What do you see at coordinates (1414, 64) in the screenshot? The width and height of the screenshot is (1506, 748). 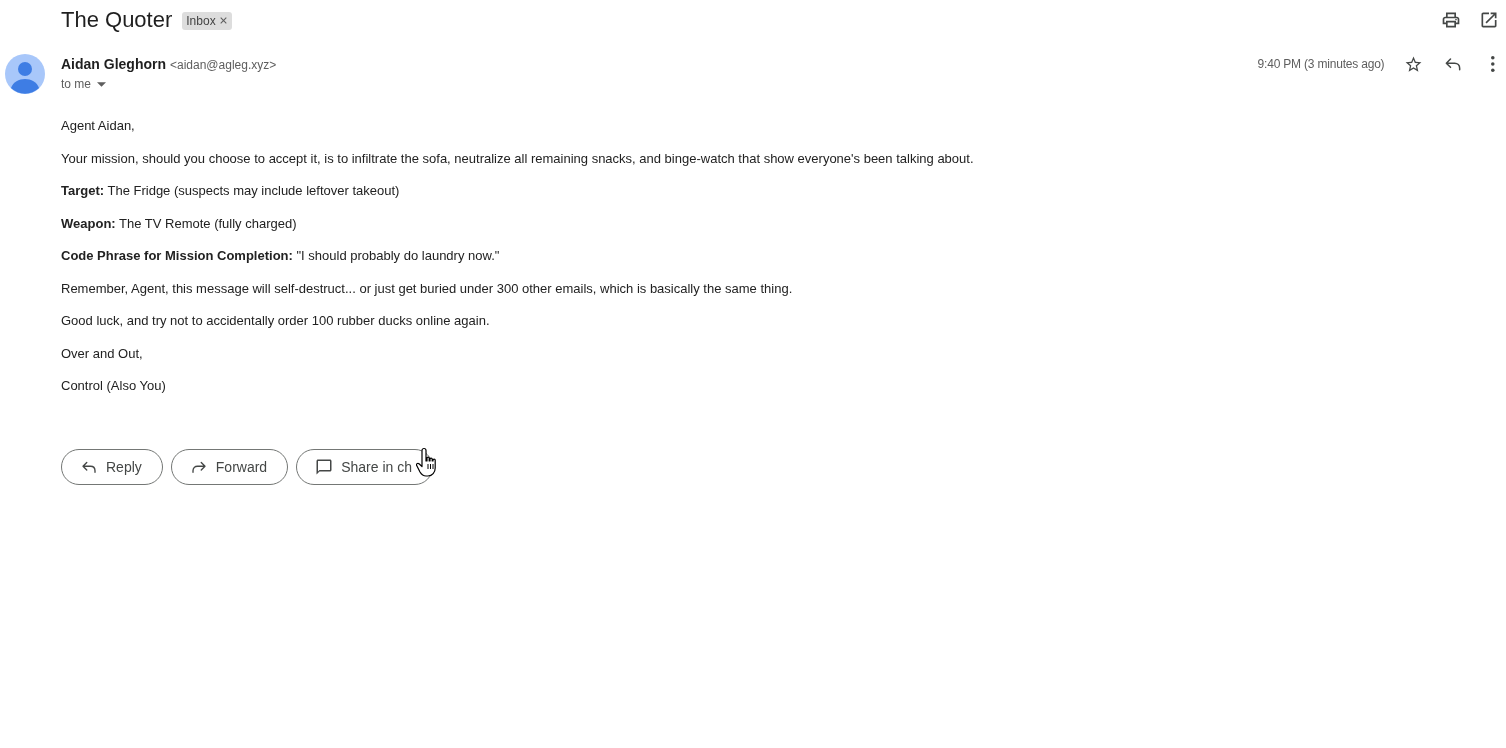 I see `star-icon` at bounding box center [1414, 64].